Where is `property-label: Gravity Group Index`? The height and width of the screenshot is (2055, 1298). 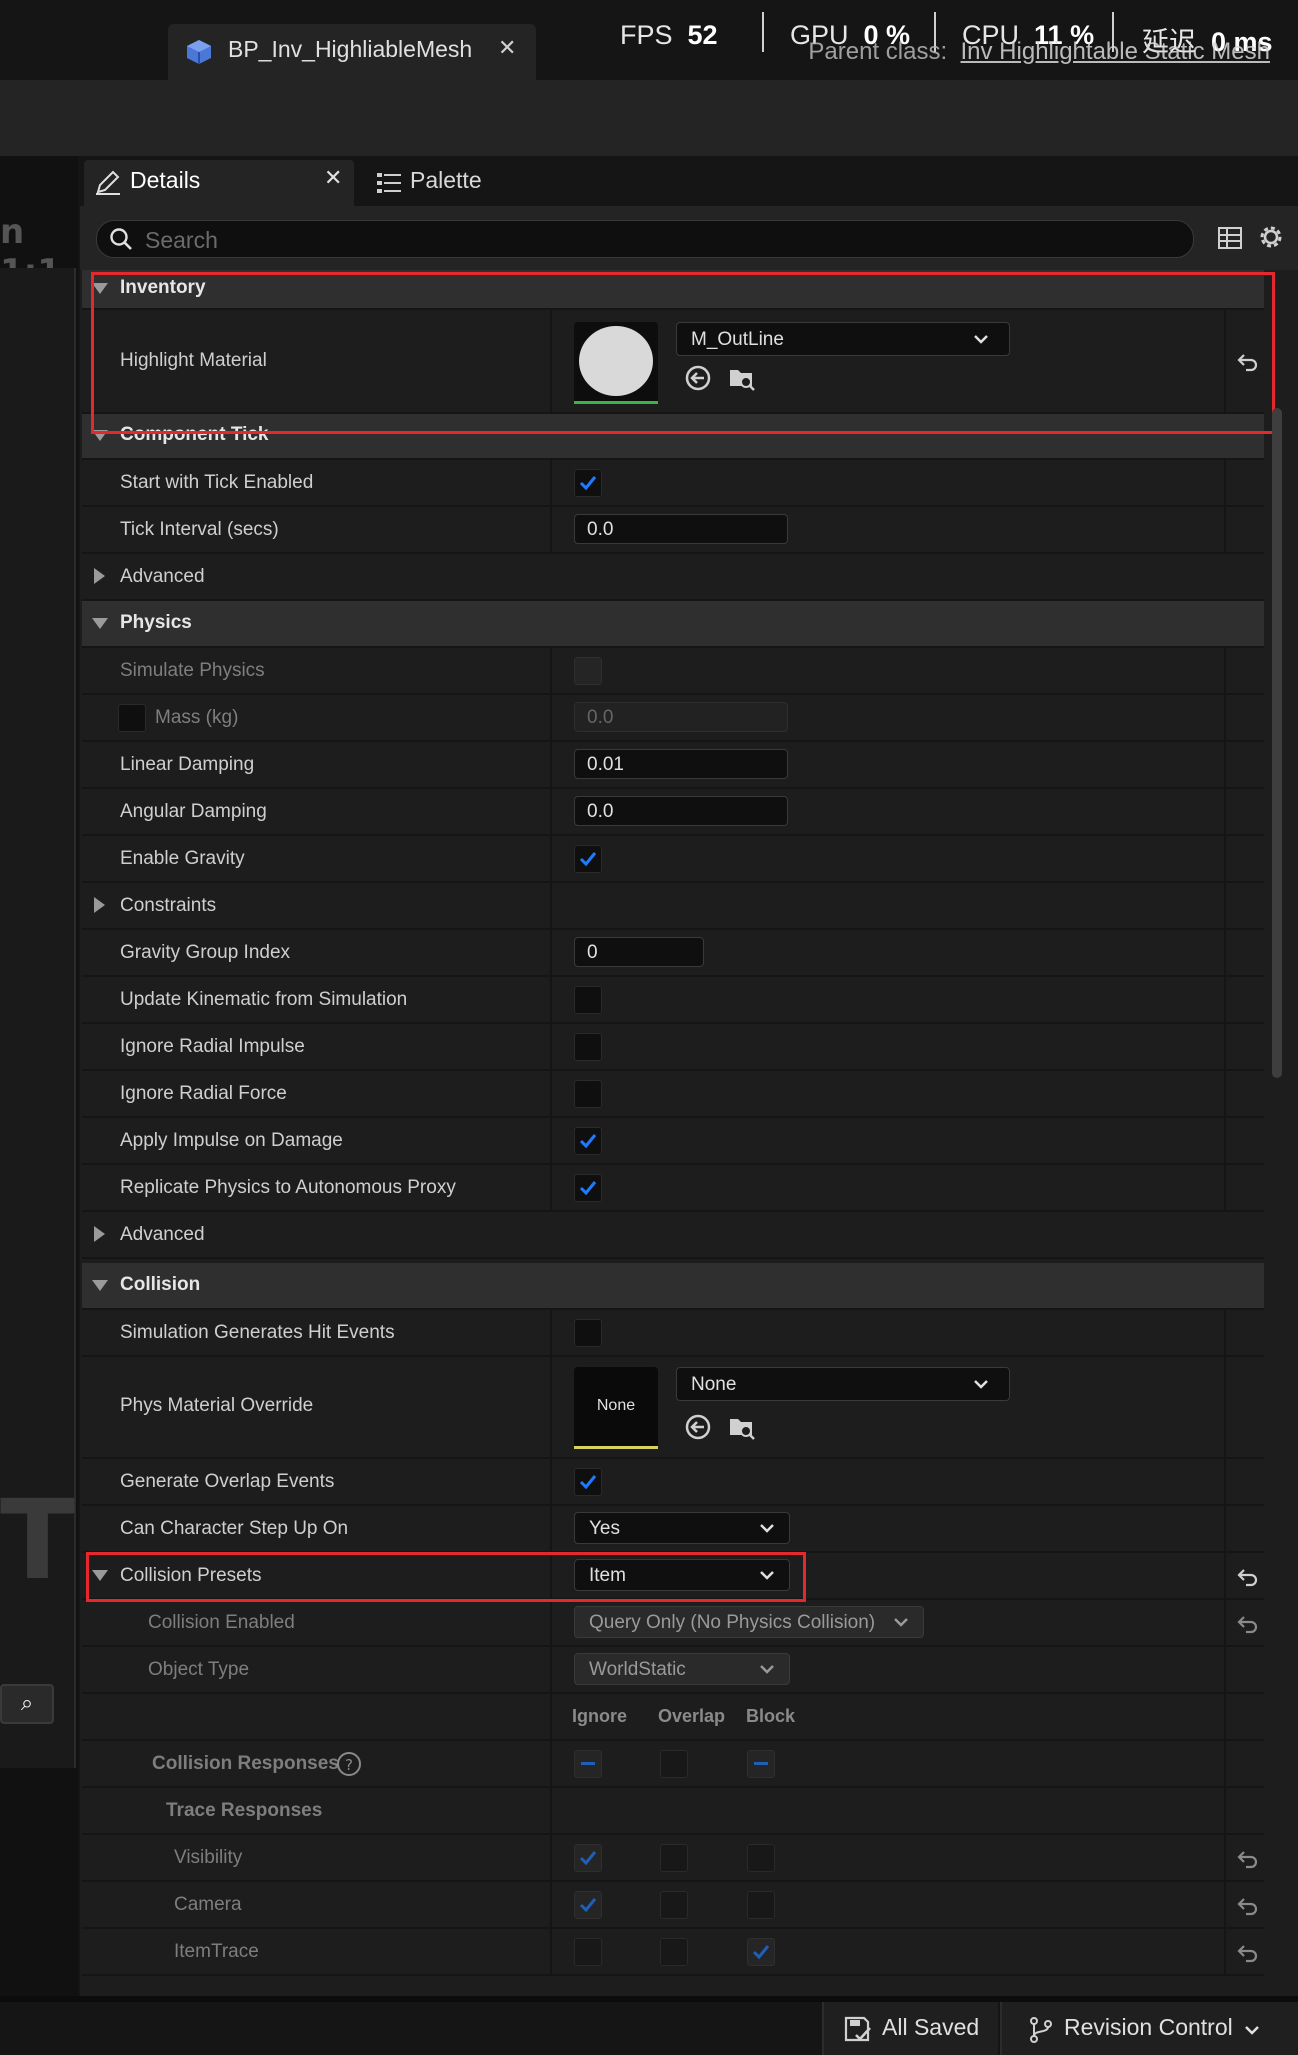
property-label: Gravity Group Index is located at coordinates (205, 952).